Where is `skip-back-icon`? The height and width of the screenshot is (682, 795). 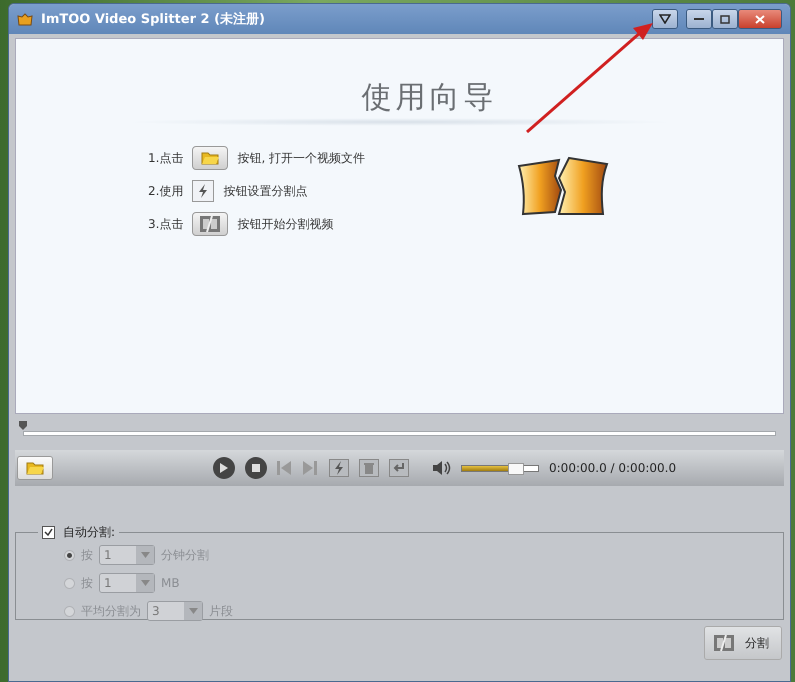 skip-back-icon is located at coordinates (284, 468).